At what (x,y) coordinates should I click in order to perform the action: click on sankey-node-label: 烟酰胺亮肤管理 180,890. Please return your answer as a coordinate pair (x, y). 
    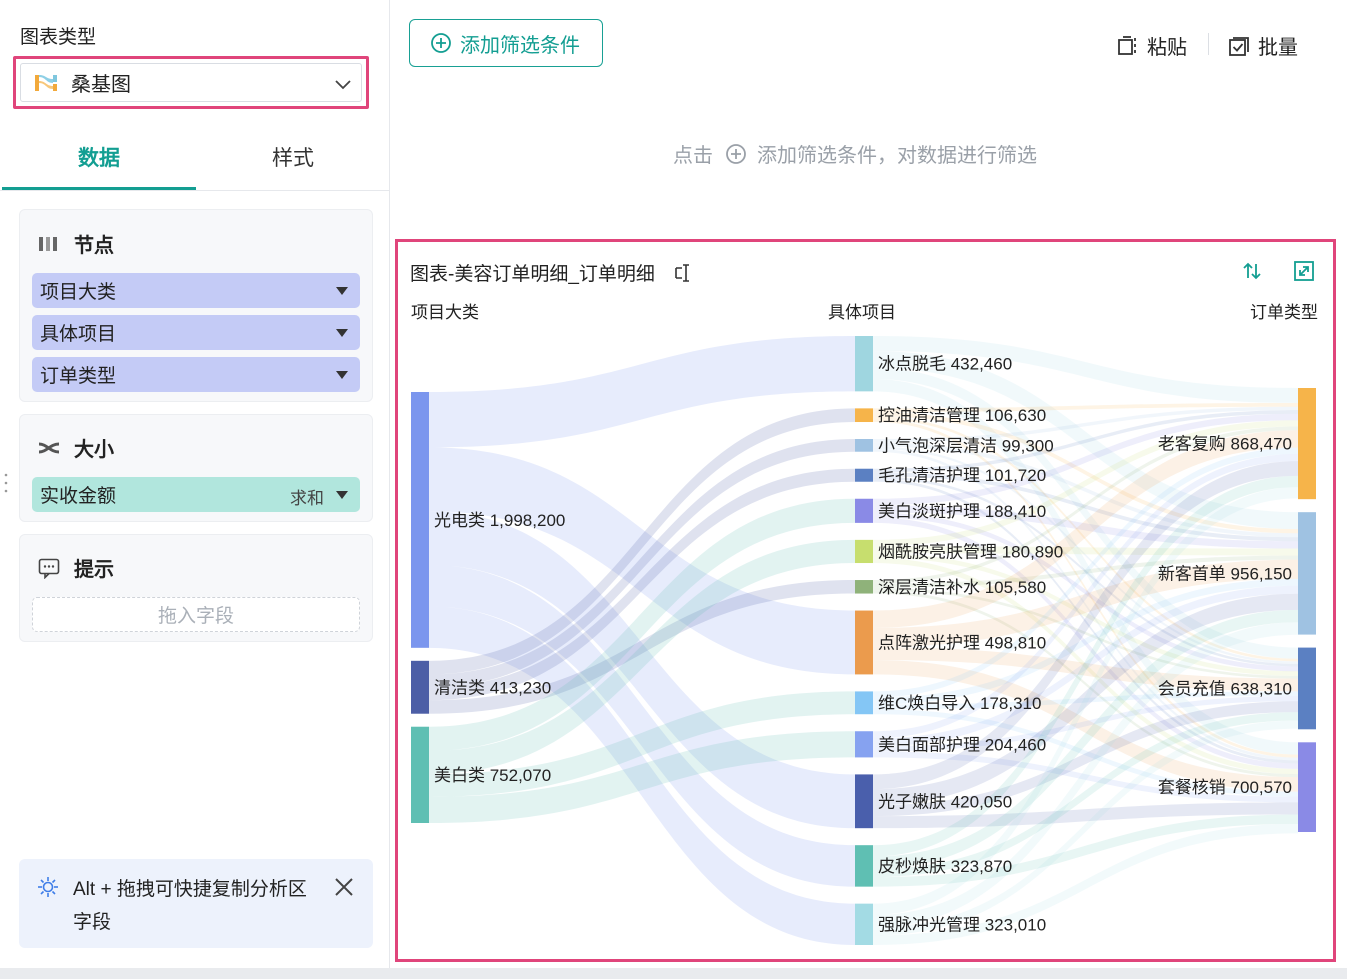
    Looking at the image, I should click on (970, 551).